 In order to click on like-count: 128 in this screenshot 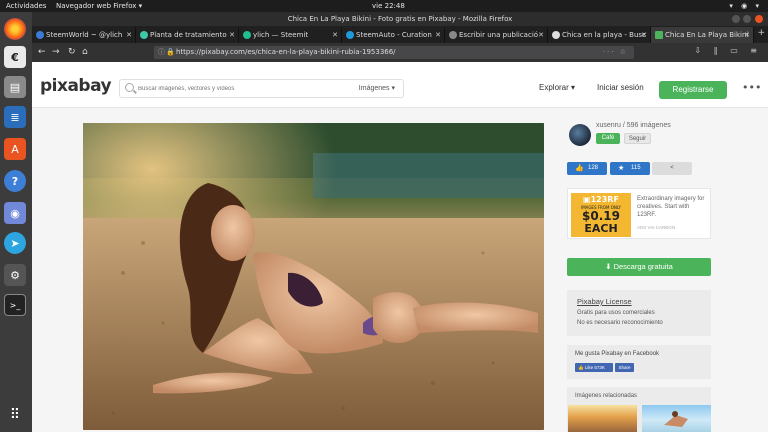, I will do `click(593, 168)`.